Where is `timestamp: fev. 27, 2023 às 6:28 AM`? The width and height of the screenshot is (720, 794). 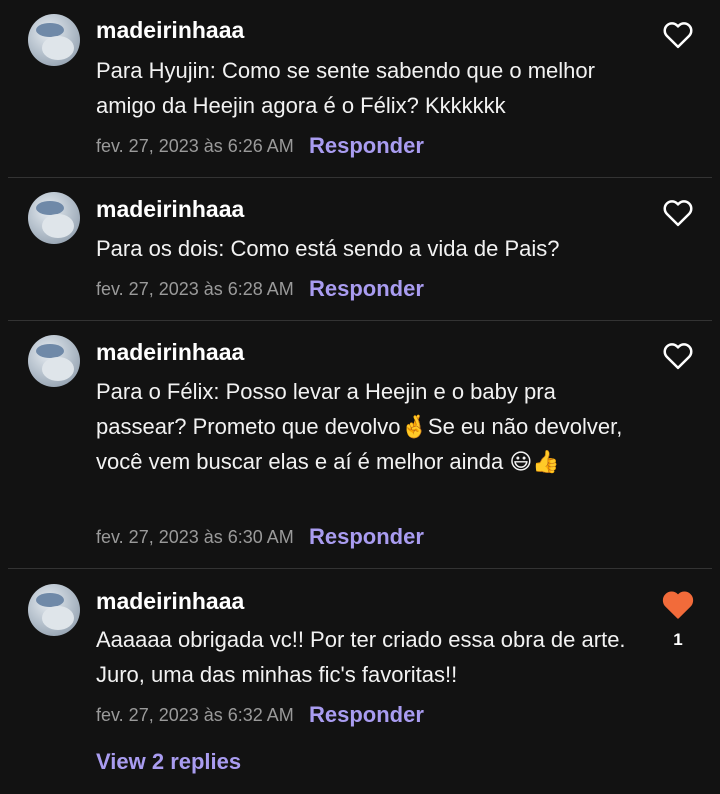
timestamp: fev. 27, 2023 às 6:28 AM is located at coordinates (195, 289).